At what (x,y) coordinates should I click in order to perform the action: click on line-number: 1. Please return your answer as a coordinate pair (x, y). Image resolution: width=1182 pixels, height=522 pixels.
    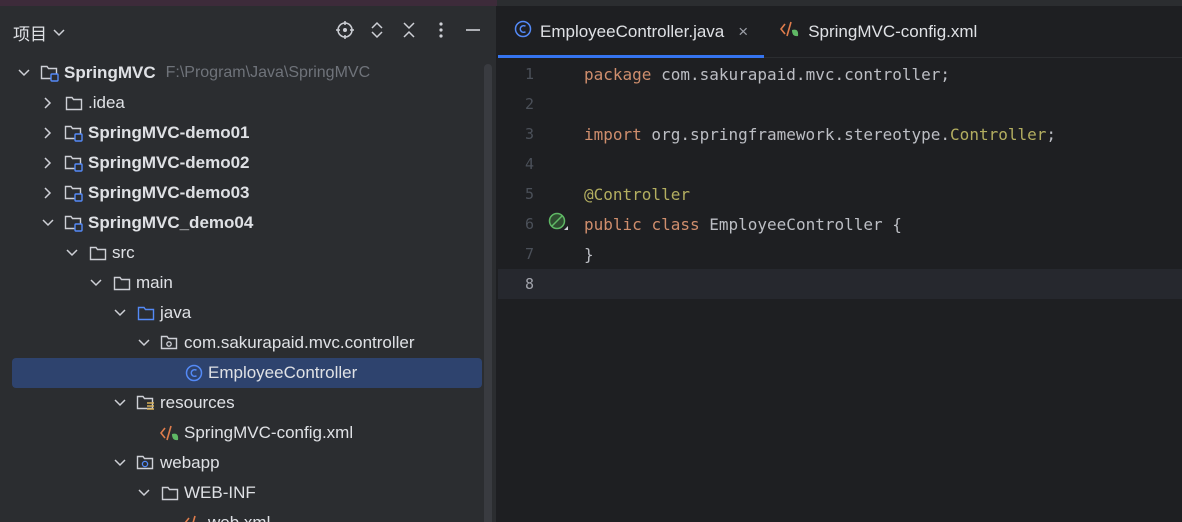
    Looking at the image, I should click on (529, 74).